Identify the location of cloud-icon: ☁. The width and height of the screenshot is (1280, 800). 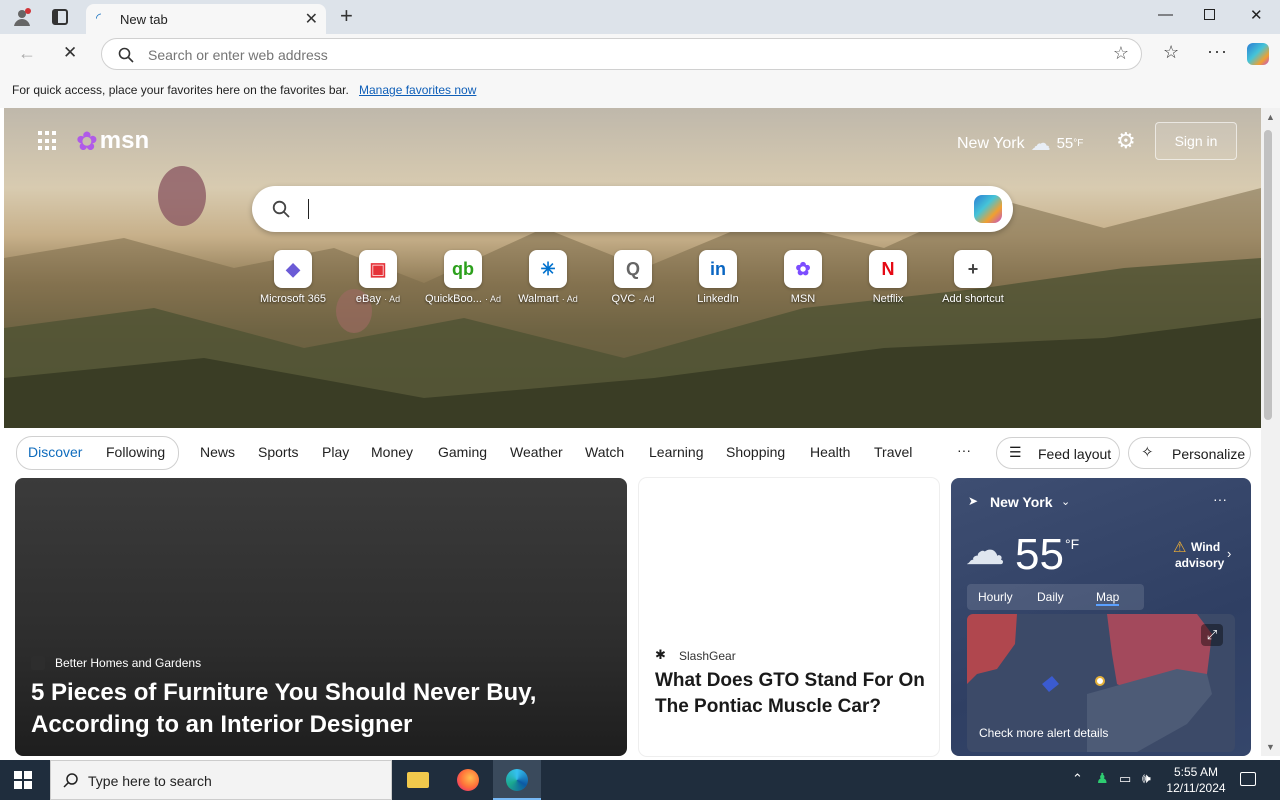
(985, 551).